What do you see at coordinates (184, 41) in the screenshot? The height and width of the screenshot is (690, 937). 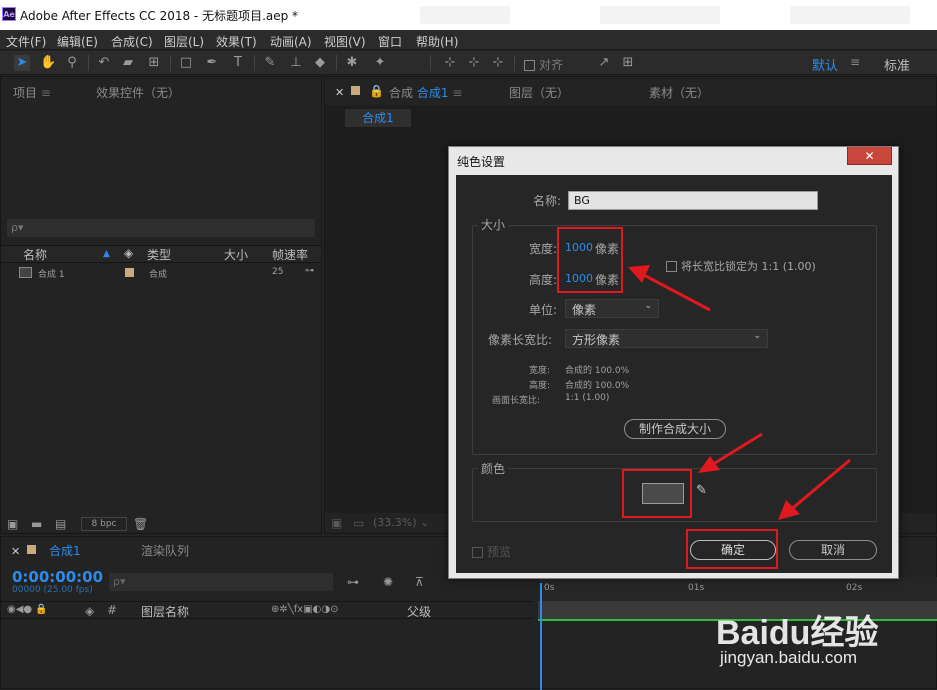 I see `menu-layer: 图层(L)` at bounding box center [184, 41].